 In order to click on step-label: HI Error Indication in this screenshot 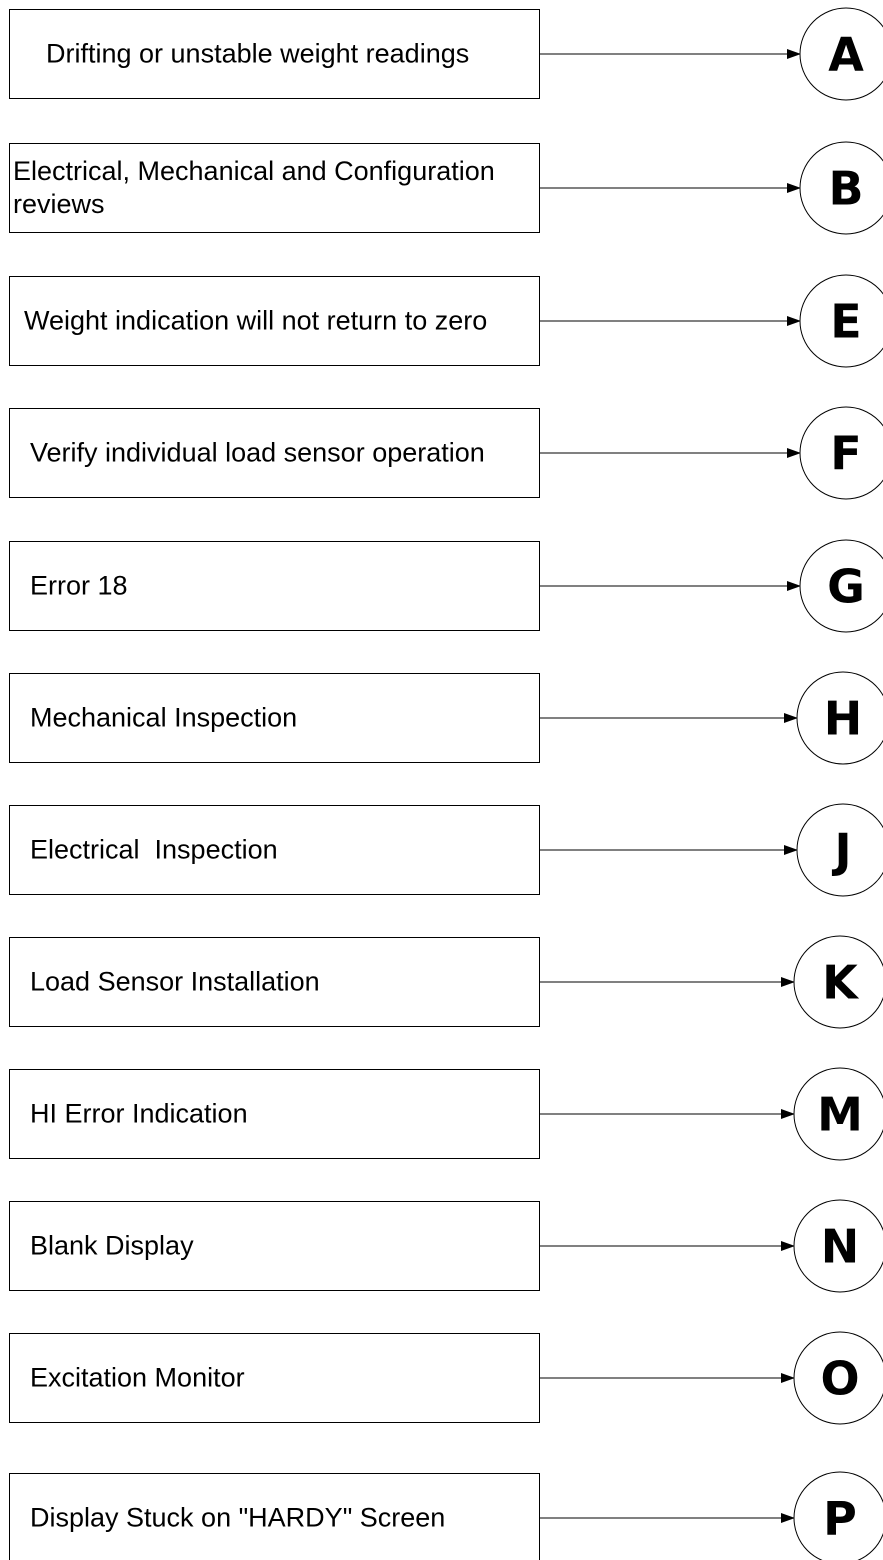, I will do `click(139, 1114)`.